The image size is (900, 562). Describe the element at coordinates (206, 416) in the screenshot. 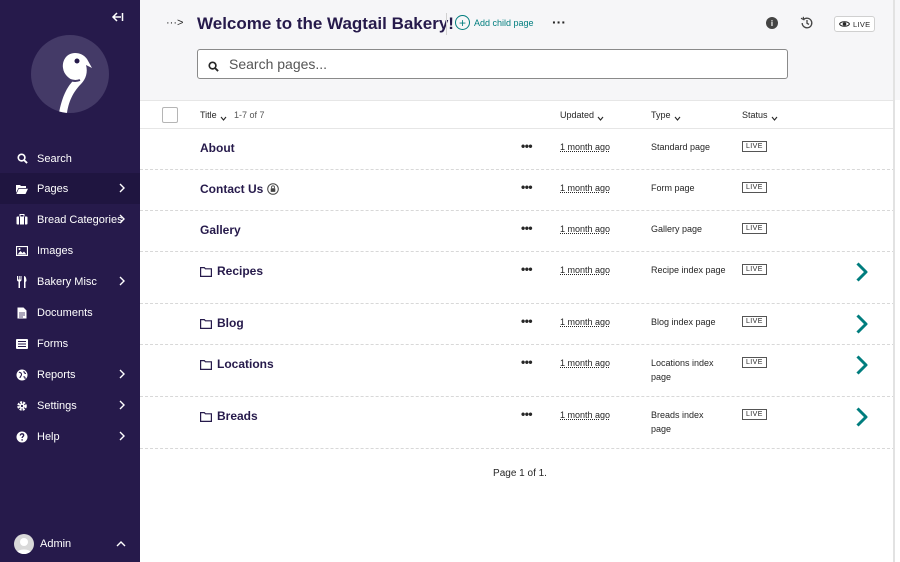

I see `folder-icon` at that location.